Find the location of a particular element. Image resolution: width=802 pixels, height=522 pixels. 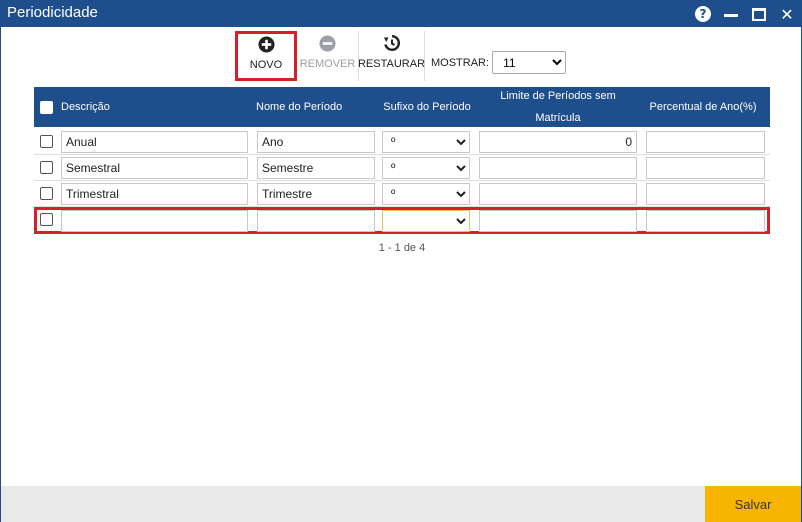

restaurar-button: RESTAURAR is located at coordinates (391, 56).